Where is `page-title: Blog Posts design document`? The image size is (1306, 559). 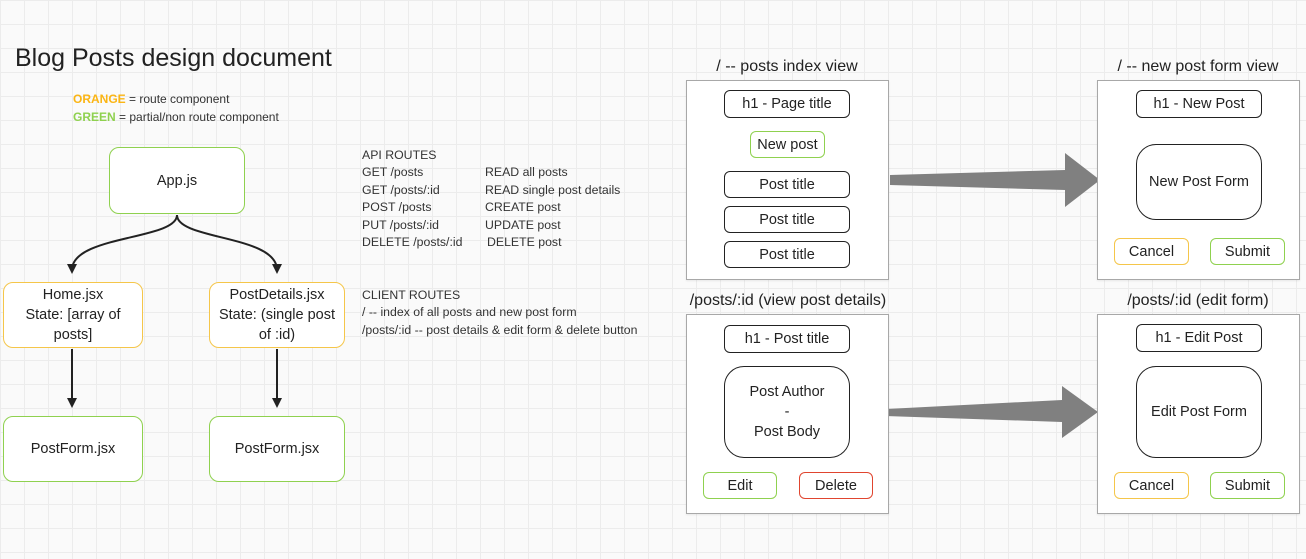 page-title: Blog Posts design document is located at coordinates (173, 58).